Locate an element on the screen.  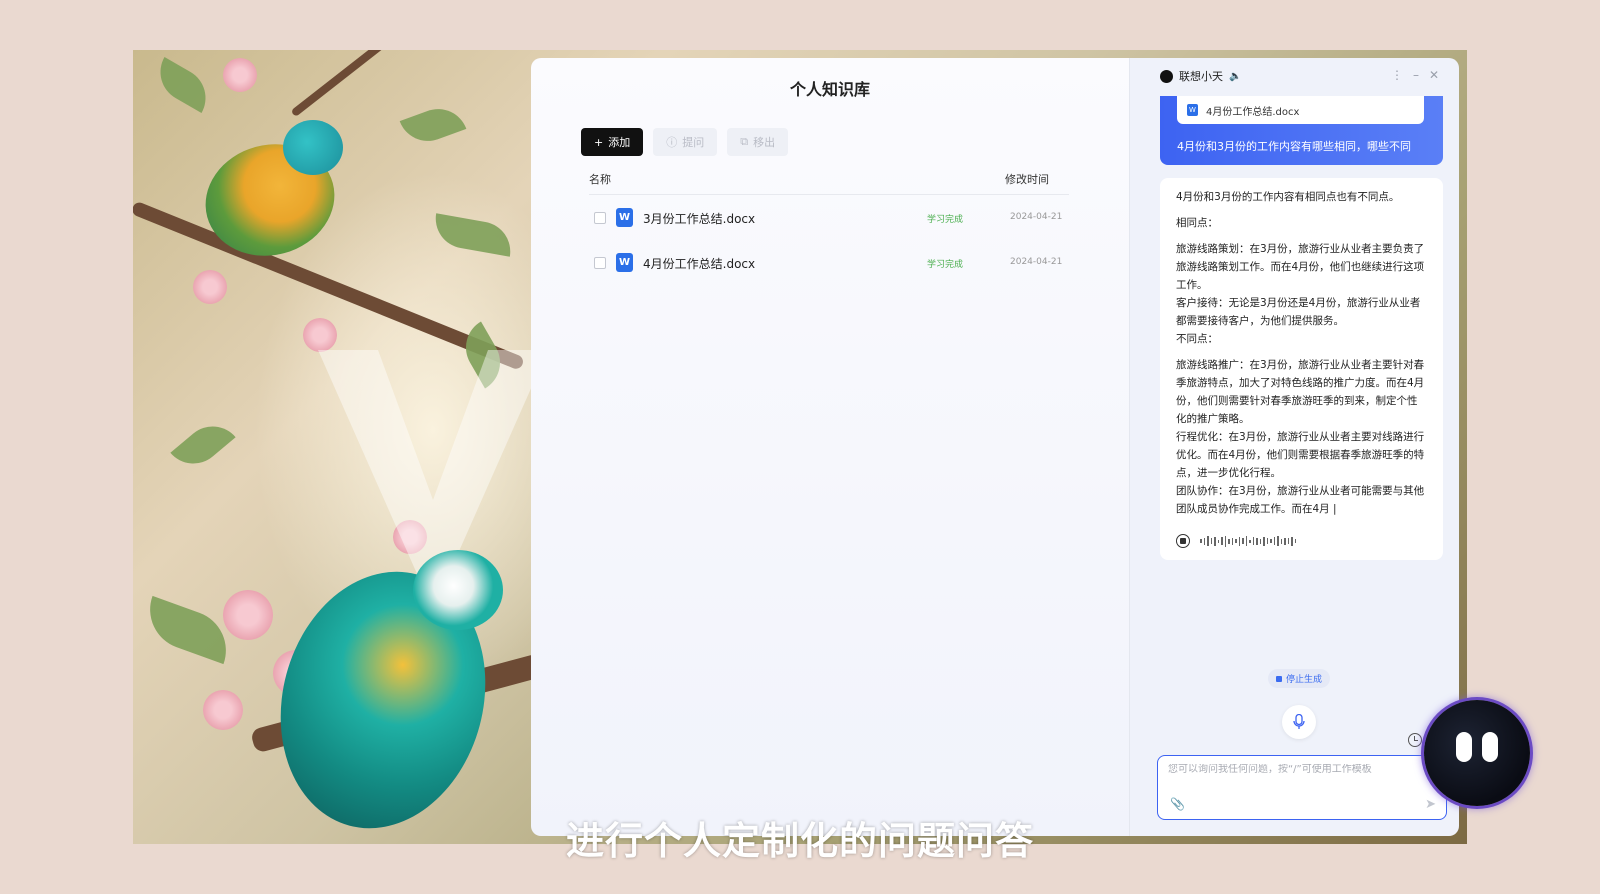
audio-waveform is located at coordinates (1248, 541).